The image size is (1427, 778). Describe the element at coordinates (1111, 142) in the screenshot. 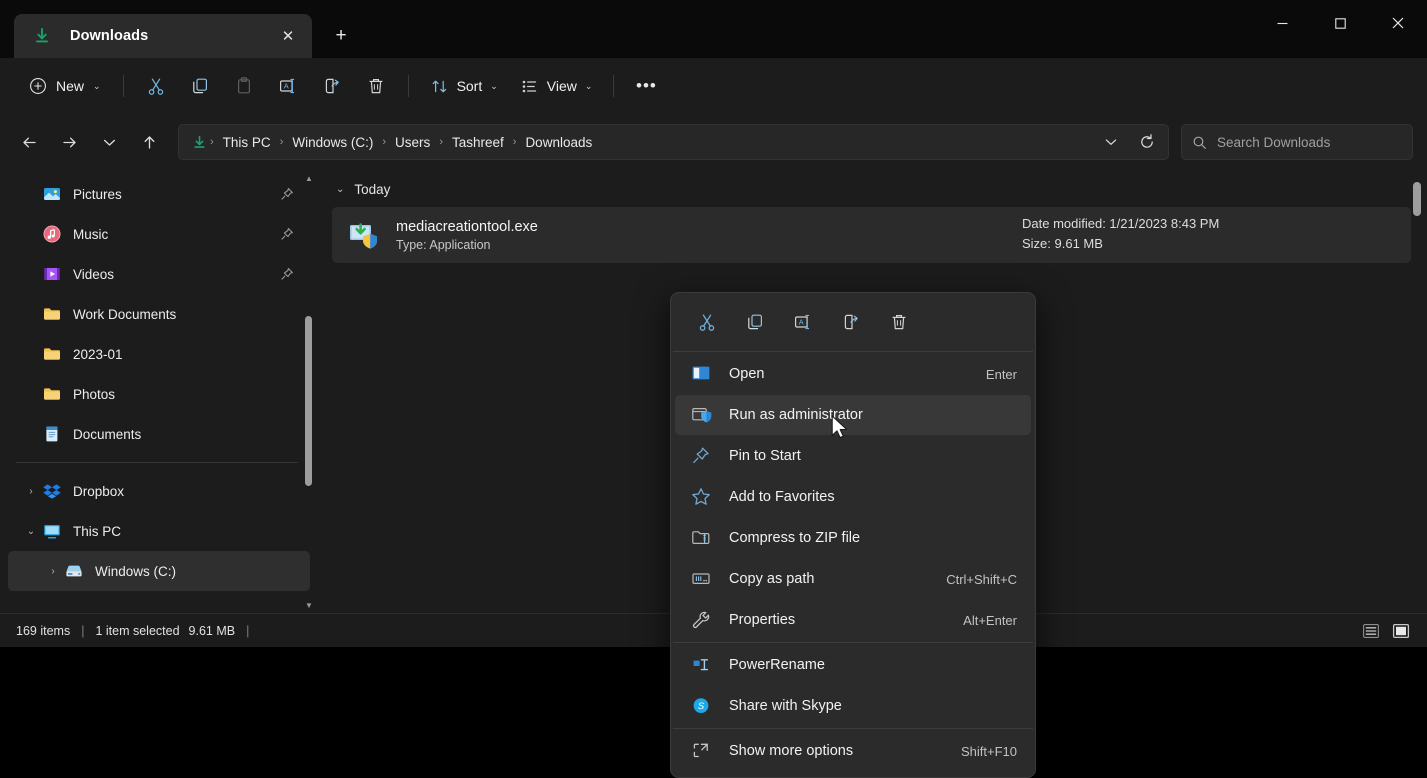

I see `breadcrumb-dropdown-button` at that location.